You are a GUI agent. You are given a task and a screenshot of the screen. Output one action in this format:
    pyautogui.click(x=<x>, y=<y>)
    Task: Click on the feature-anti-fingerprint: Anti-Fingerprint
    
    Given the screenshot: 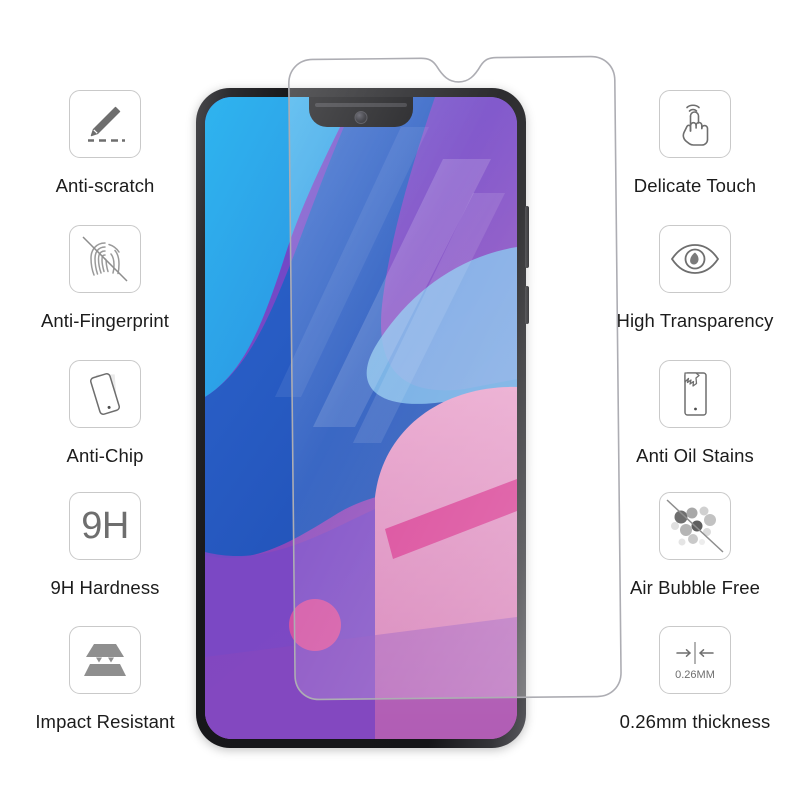 What is the action you would take?
    pyautogui.click(x=105, y=278)
    